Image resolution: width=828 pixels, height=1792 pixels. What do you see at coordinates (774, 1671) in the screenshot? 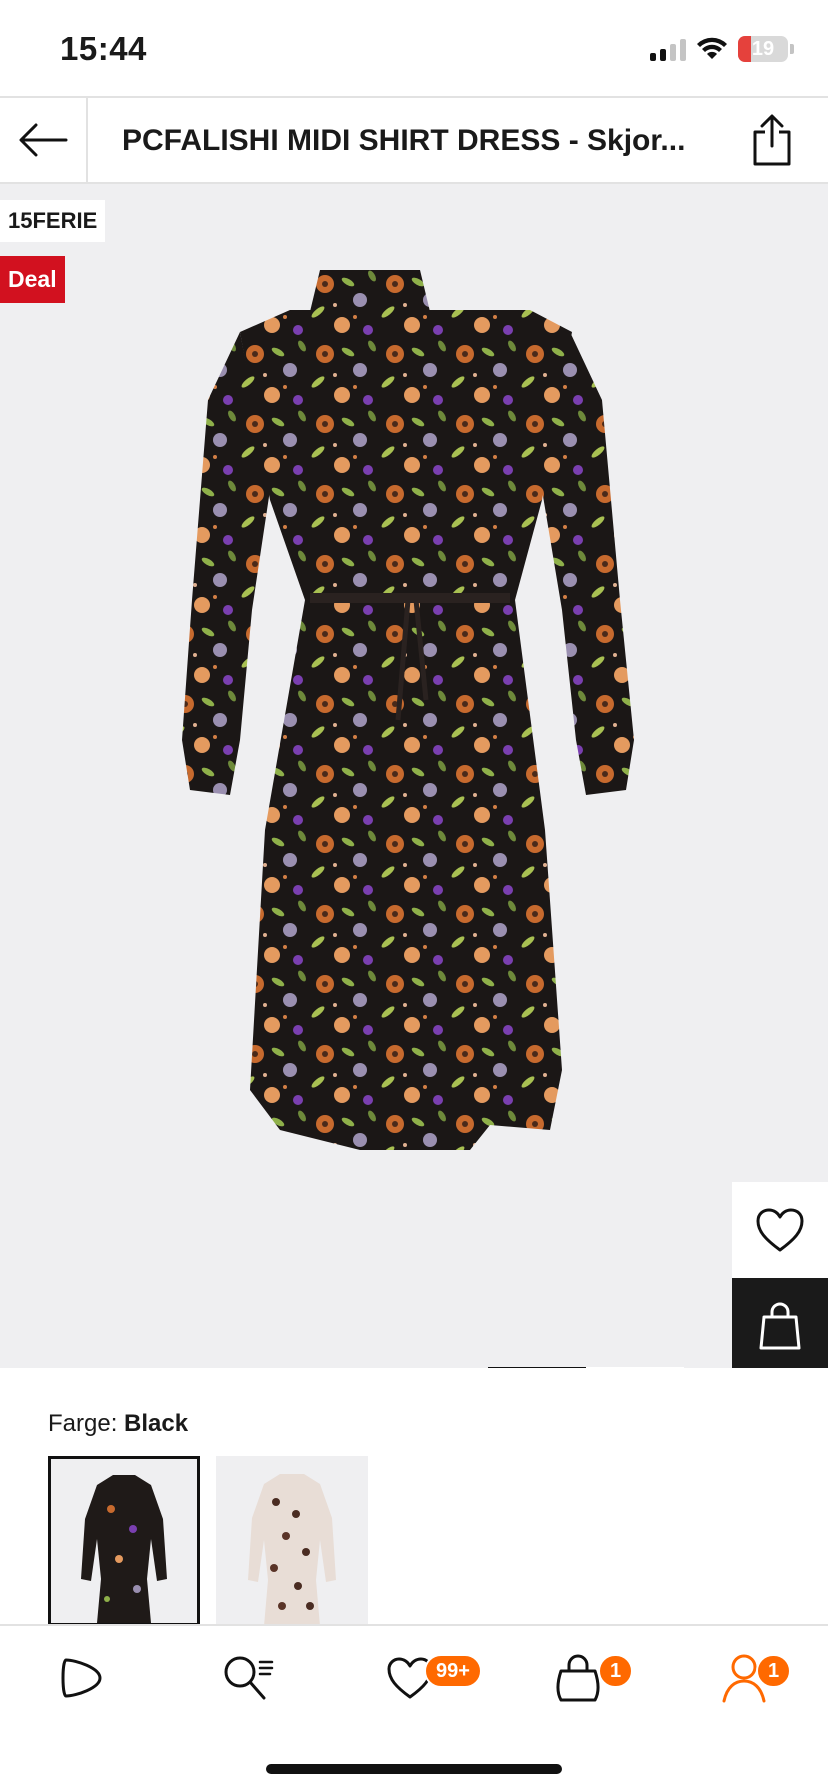
I see `account-notification-badge: 1` at bounding box center [774, 1671].